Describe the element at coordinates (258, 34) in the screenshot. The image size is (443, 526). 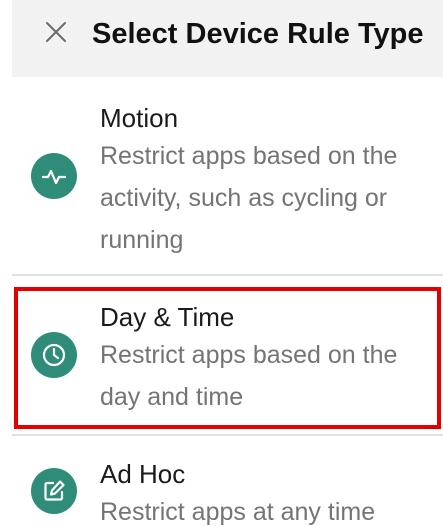
I see `dialog-title: Select Device Rule Type` at that location.